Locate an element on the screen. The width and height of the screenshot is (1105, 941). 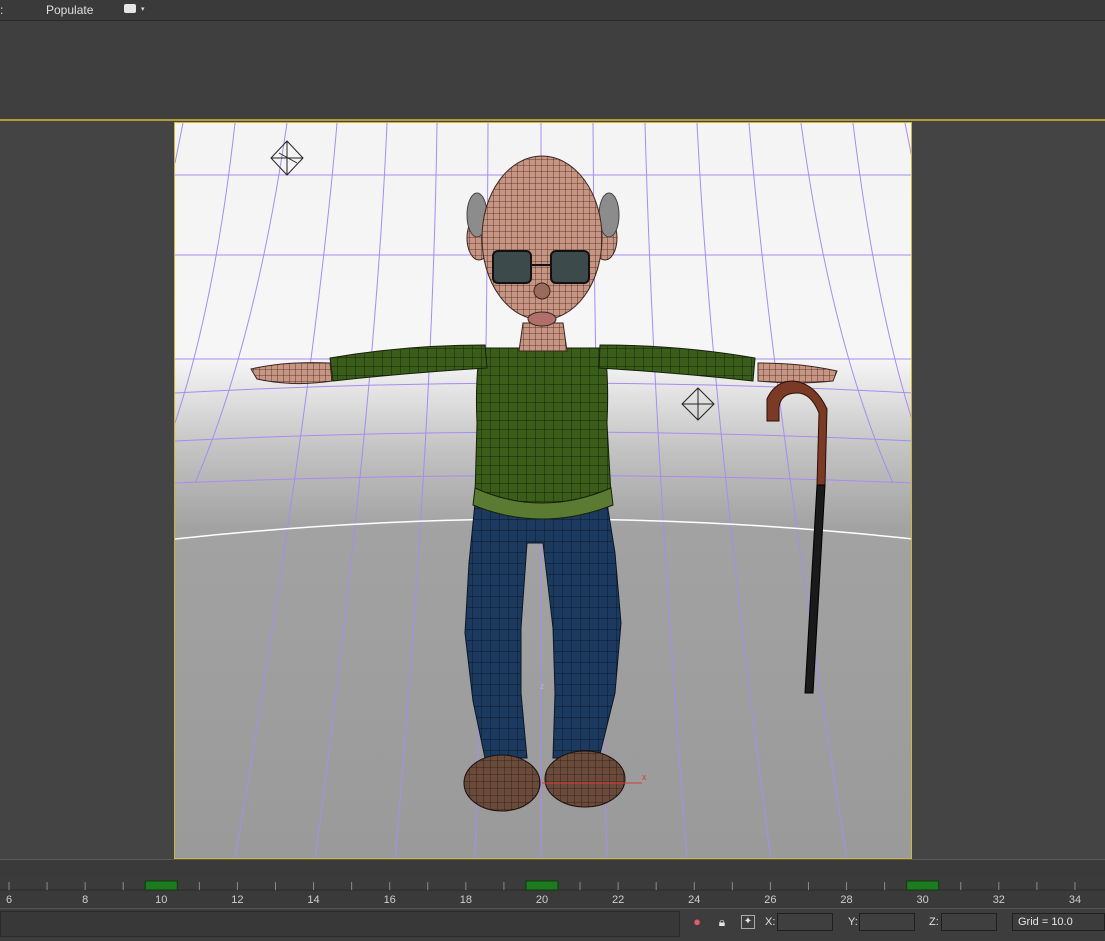
status-bar: ● 🔒︎ ✦ X: Y: Z: Grid = 10.0 is located at coordinates (552, 924).